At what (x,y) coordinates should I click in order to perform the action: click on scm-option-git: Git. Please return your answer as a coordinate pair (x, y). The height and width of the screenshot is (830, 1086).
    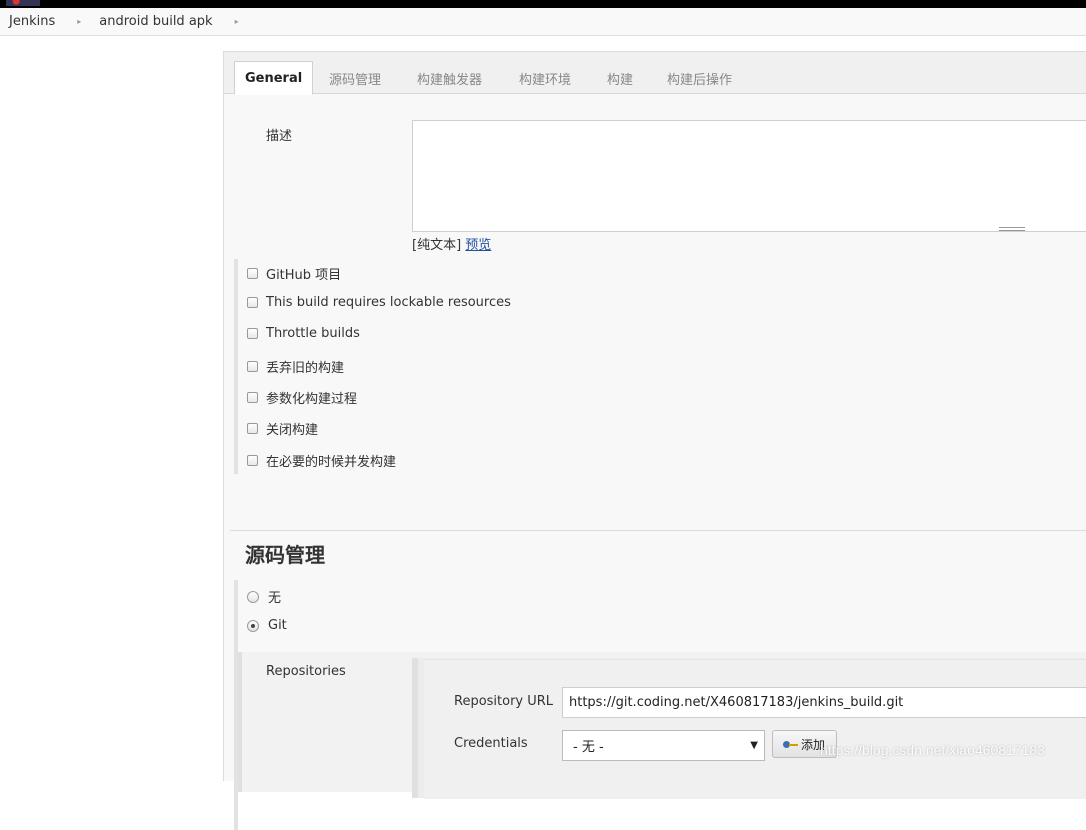
    Looking at the image, I should click on (267, 625).